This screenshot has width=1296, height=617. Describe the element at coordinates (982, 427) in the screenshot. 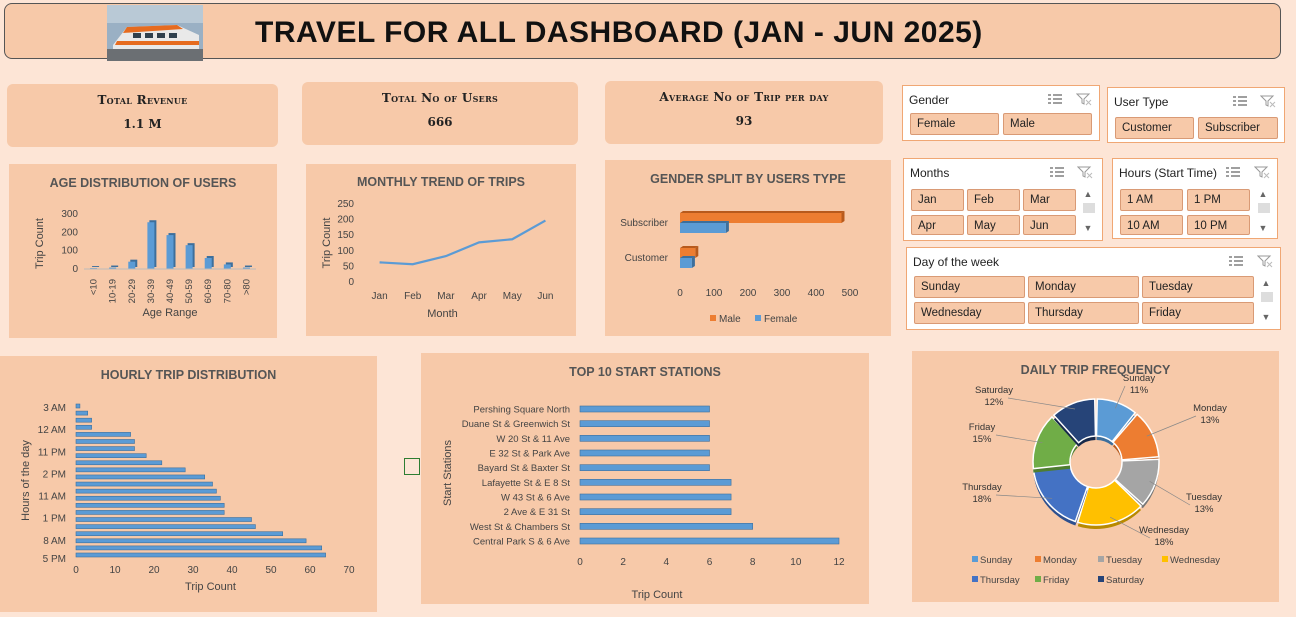

I see `slice-category-label: Friday` at that location.